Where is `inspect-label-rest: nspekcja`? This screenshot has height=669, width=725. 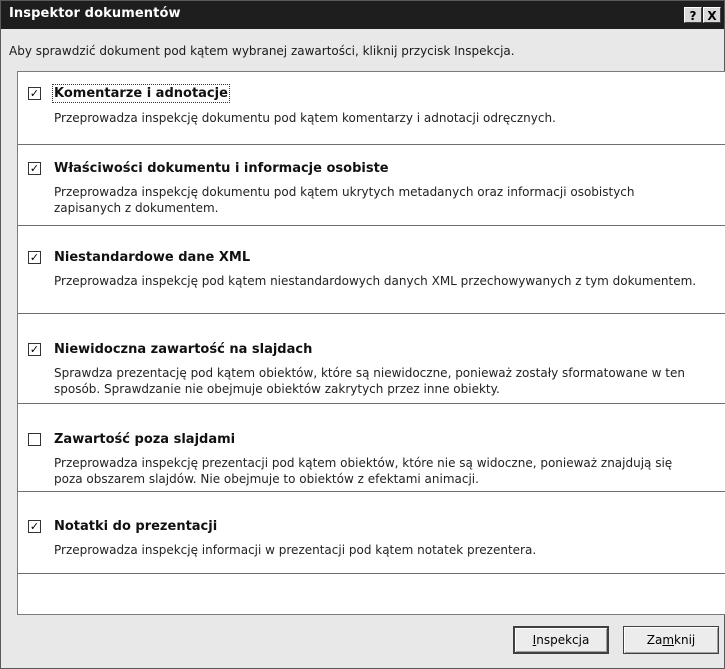
inspect-label-rest: nspekcja is located at coordinates (563, 640).